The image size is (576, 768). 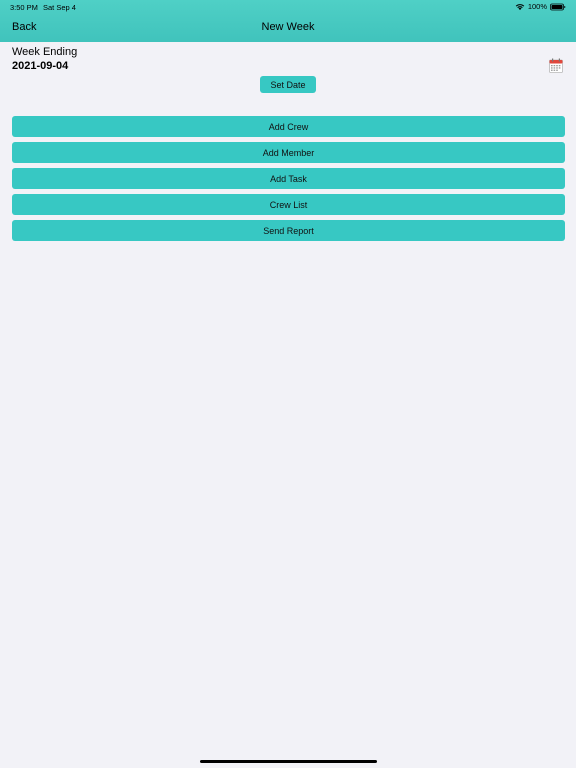 What do you see at coordinates (558, 6) in the screenshot?
I see `battery-icon` at bounding box center [558, 6].